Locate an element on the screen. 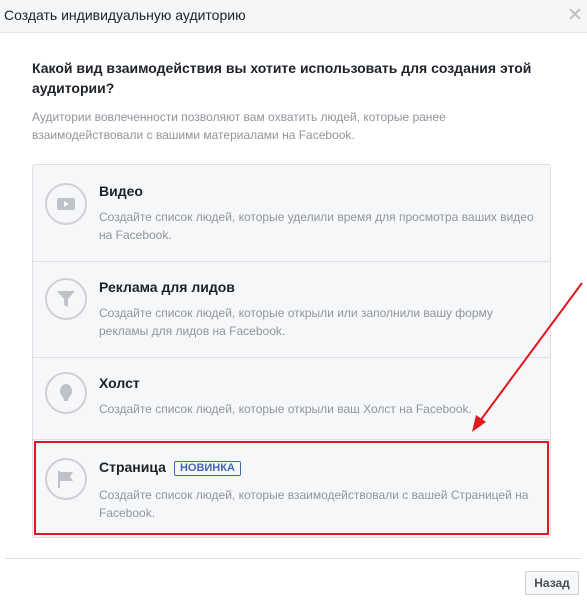  funnel-icon is located at coordinates (66, 299).